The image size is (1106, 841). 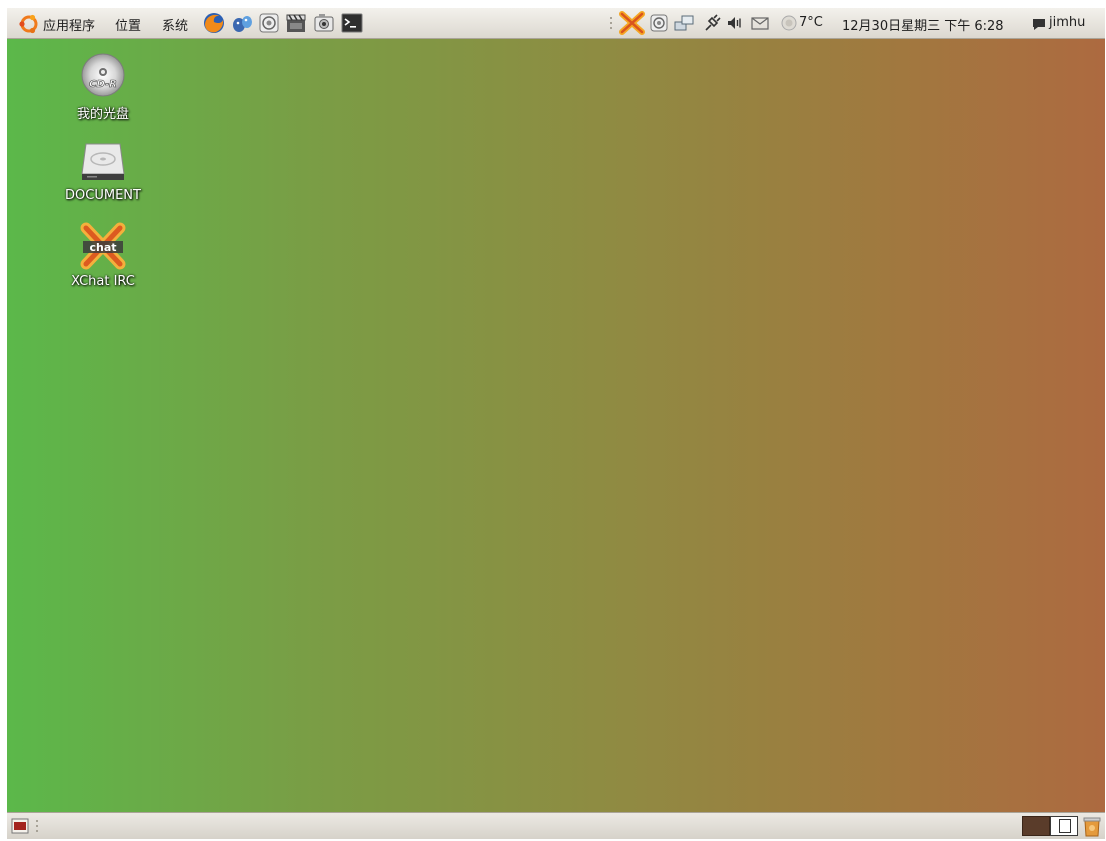 What do you see at coordinates (789, 23) in the screenshot?
I see `weather-icon` at bounding box center [789, 23].